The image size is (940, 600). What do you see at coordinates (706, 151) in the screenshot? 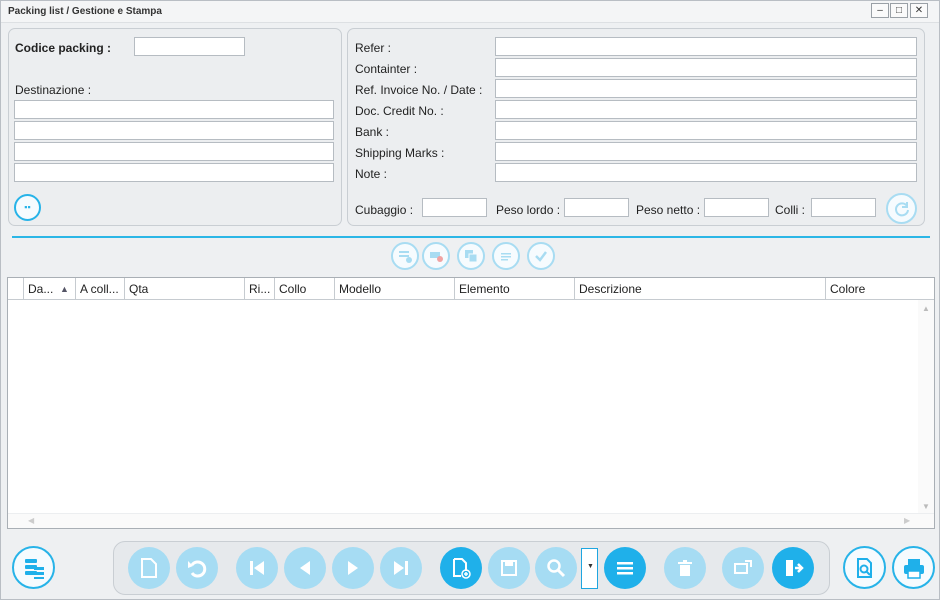
I see `shipping-marks-input` at bounding box center [706, 151].